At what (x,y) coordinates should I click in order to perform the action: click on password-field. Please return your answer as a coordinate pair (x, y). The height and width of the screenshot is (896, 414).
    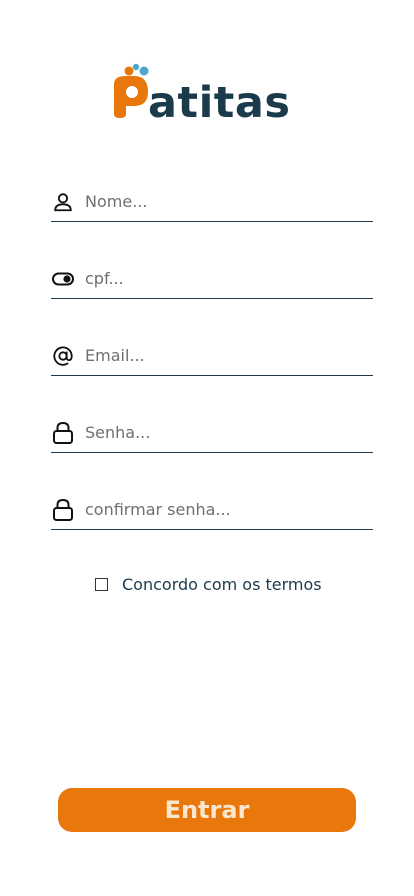
    Looking at the image, I should click on (212, 433).